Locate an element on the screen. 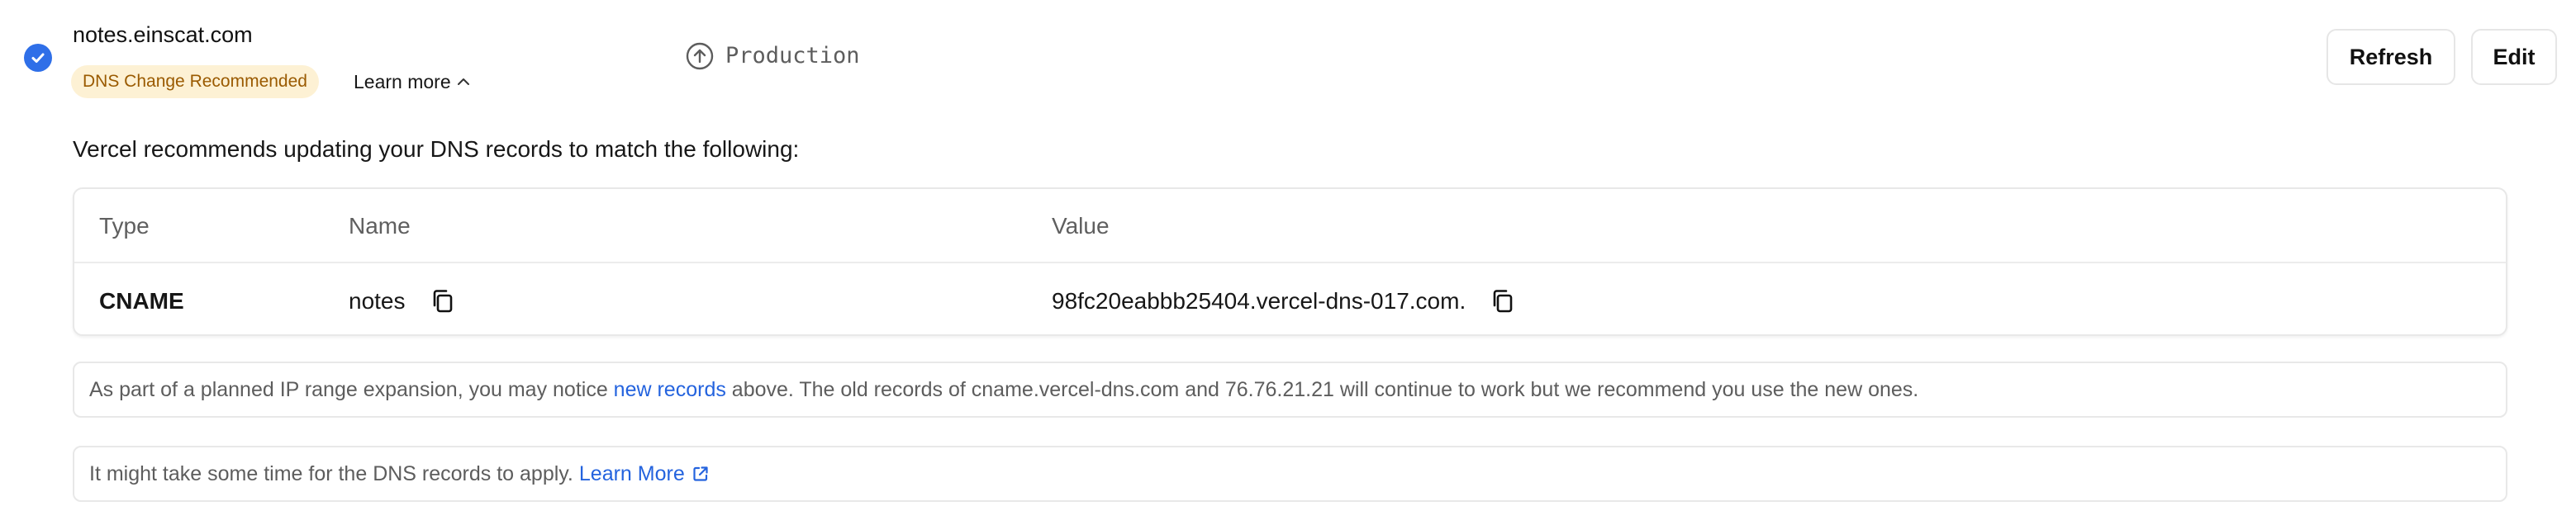 The image size is (2576, 525). status-badge: DNS Change Recommended is located at coordinates (195, 81).